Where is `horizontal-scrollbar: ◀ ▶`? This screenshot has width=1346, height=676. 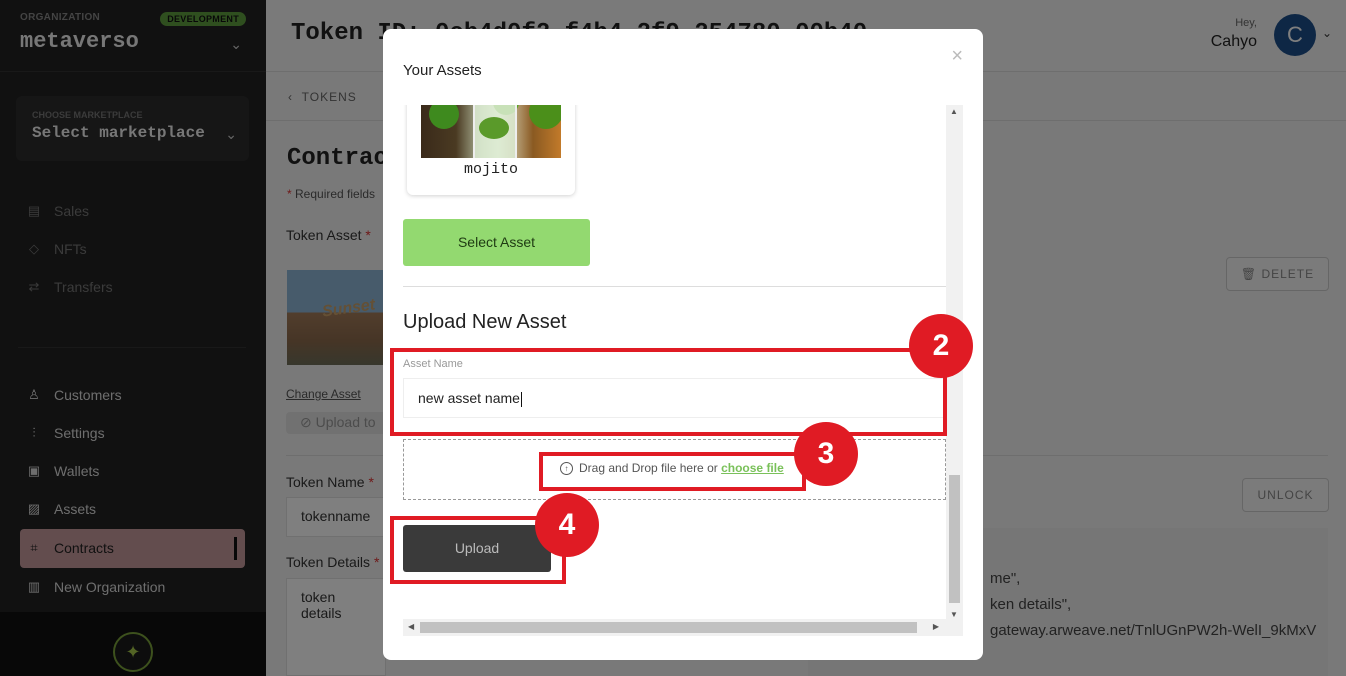
horizontal-scrollbar: ◀ ▶ is located at coordinates (683, 627).